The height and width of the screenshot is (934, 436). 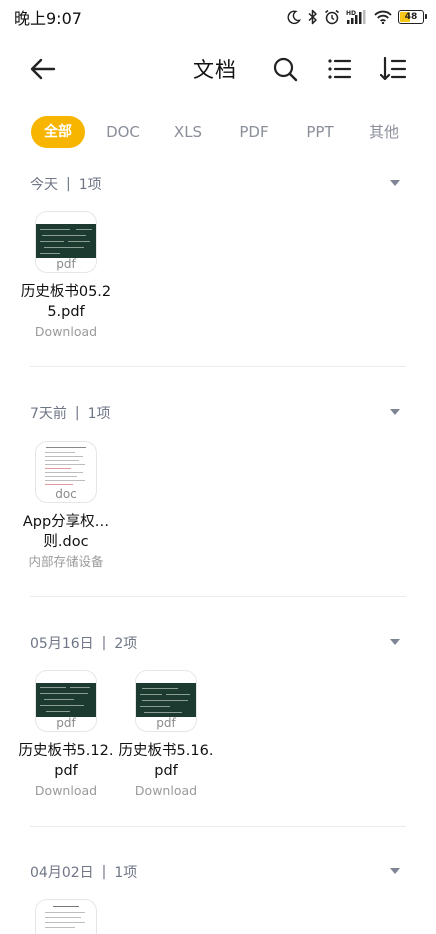 I want to click on back-button, so click(x=44, y=69).